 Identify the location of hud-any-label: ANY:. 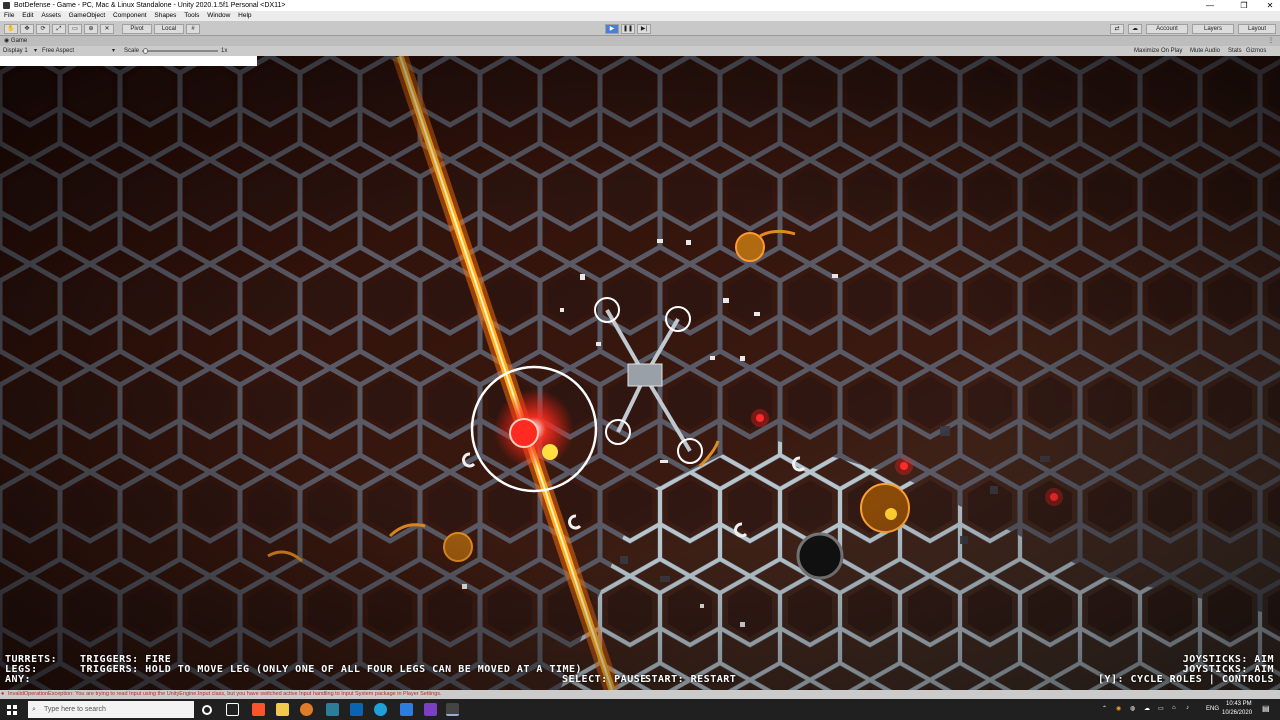
(18, 679).